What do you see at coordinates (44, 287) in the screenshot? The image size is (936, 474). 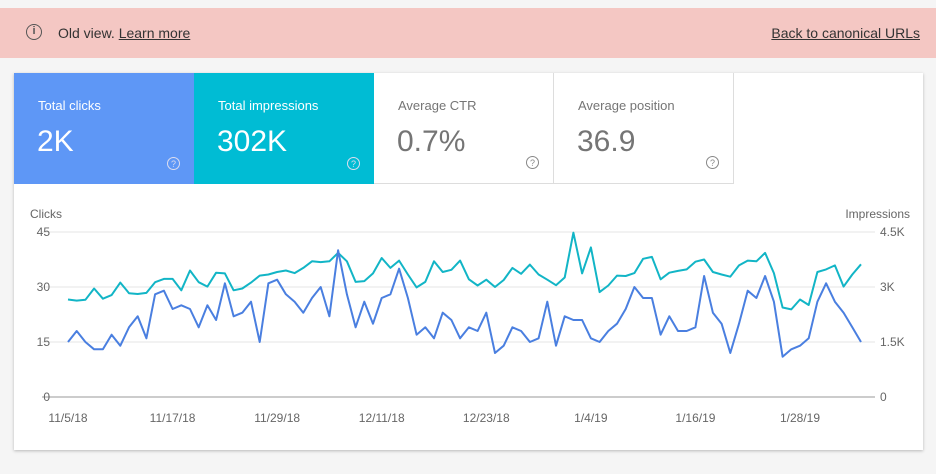 I see `left-tick-label: 30` at bounding box center [44, 287].